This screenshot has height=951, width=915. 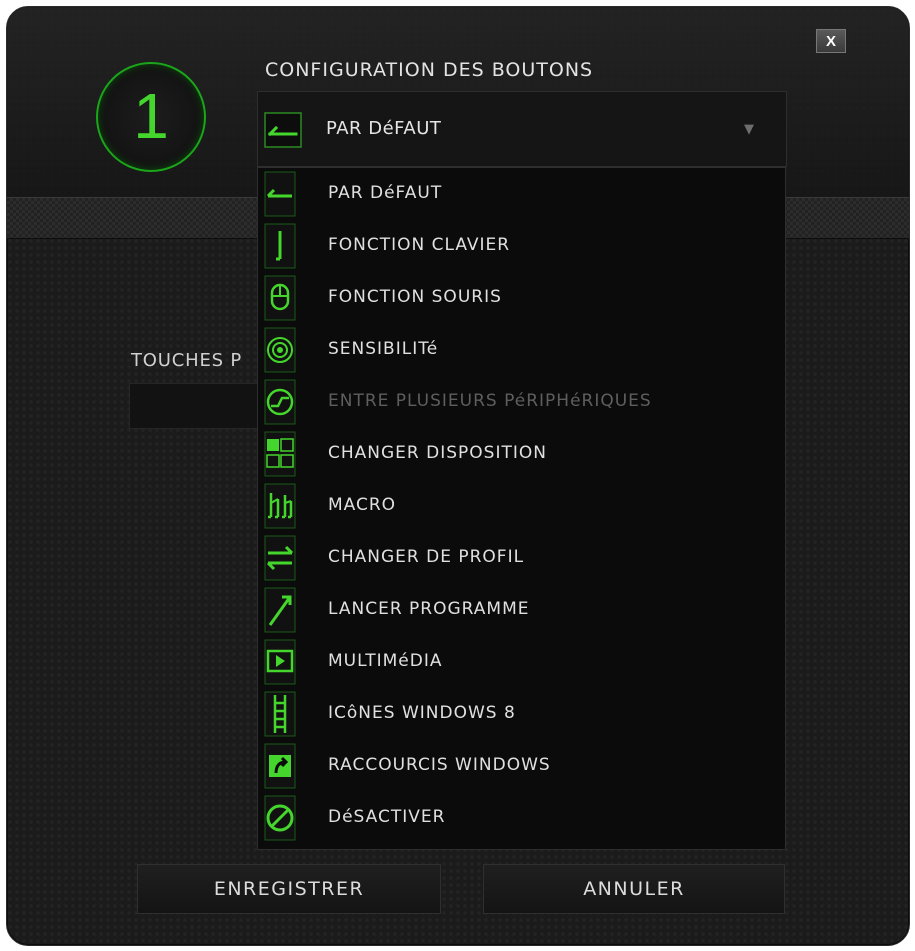 I want to click on save-button: ENREGISTRER, so click(x=289, y=889).